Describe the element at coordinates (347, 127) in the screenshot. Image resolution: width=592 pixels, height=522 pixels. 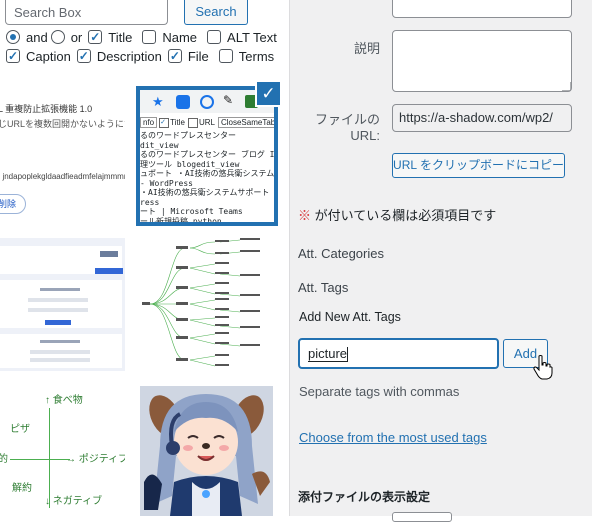
I see `file-url-label: ファイルの URL:` at that location.